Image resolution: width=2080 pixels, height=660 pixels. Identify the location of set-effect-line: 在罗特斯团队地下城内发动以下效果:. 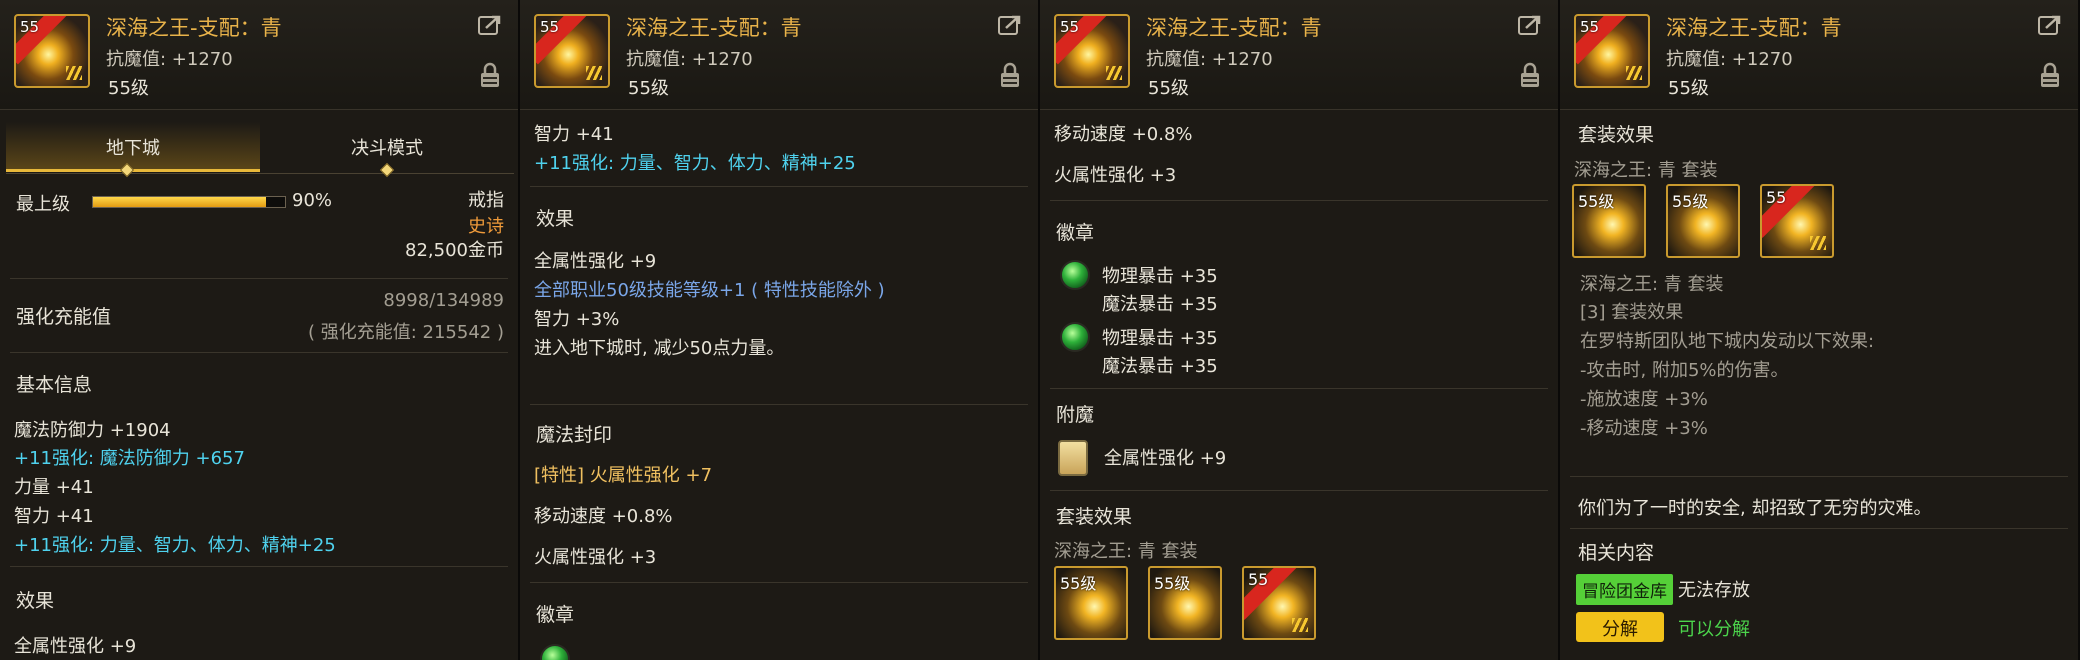
(1727, 341).